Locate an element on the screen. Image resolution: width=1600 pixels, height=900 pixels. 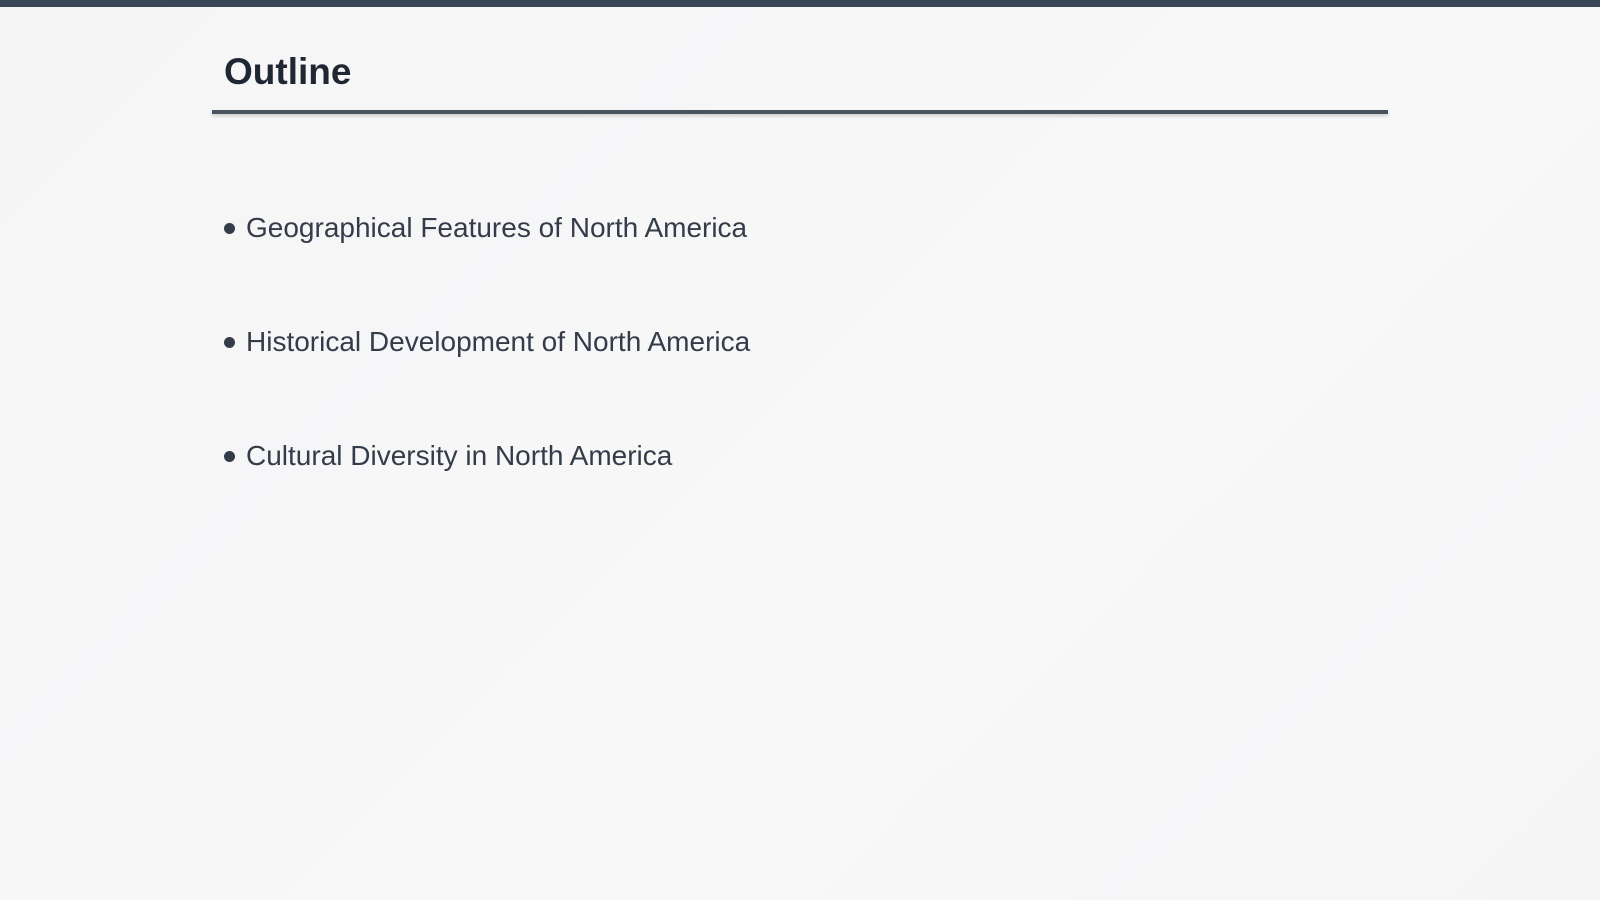
bullet-text: Historical Development of North America is located at coordinates (498, 341).